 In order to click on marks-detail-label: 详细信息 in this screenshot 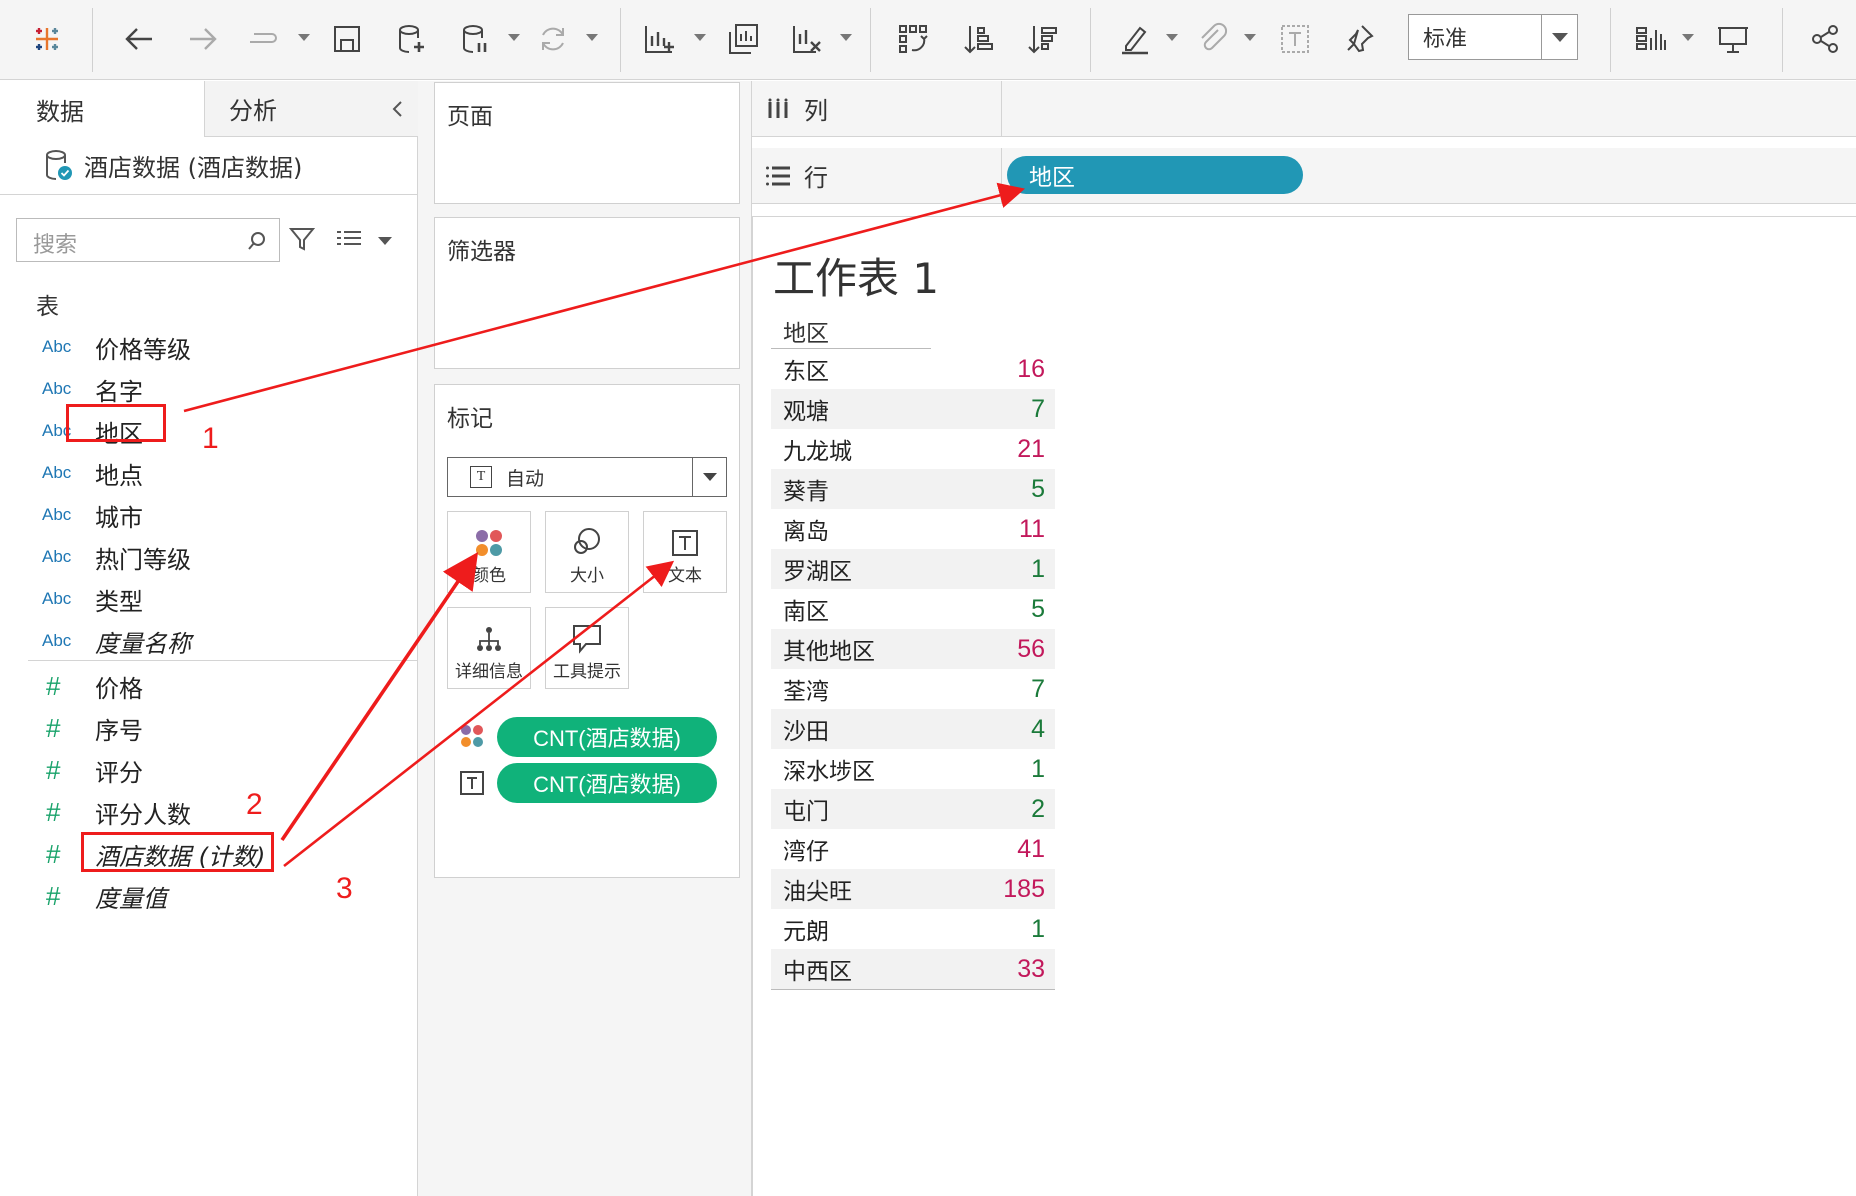, I will do `click(489, 672)`.